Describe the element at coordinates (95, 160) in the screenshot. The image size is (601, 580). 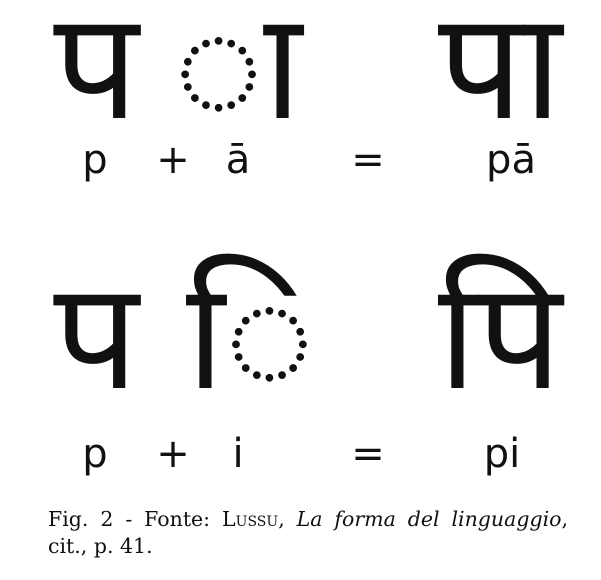
I see `row1-label-p: p` at that location.